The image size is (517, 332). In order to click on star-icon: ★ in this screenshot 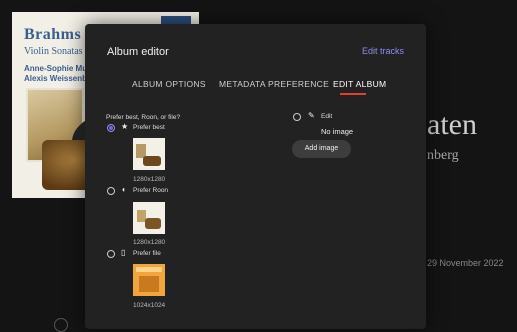, I will do `click(125, 126)`.